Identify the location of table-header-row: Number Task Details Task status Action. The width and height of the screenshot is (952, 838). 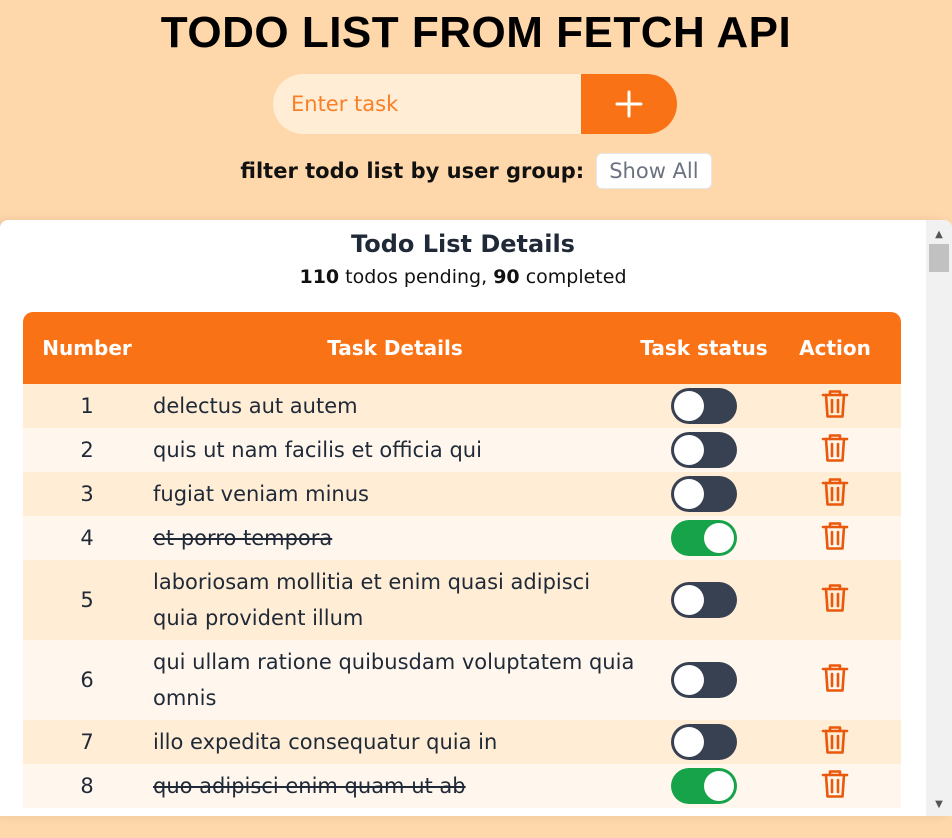
(462, 348).